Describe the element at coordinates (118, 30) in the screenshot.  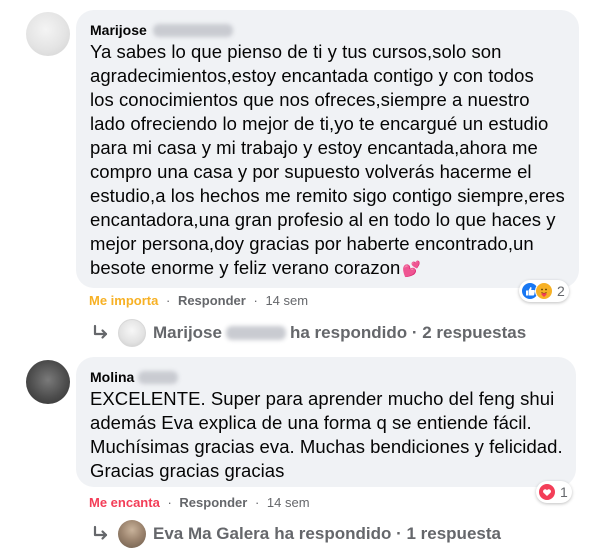
I see `author-name: Marijose` at that location.